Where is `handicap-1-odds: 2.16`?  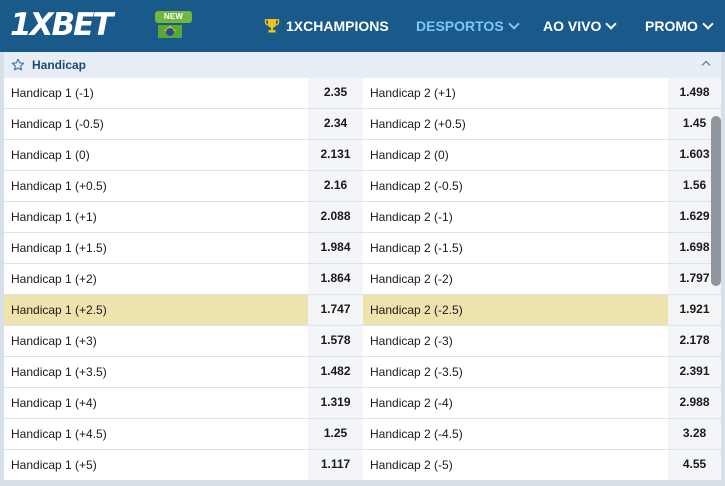 handicap-1-odds: 2.16 is located at coordinates (335, 186).